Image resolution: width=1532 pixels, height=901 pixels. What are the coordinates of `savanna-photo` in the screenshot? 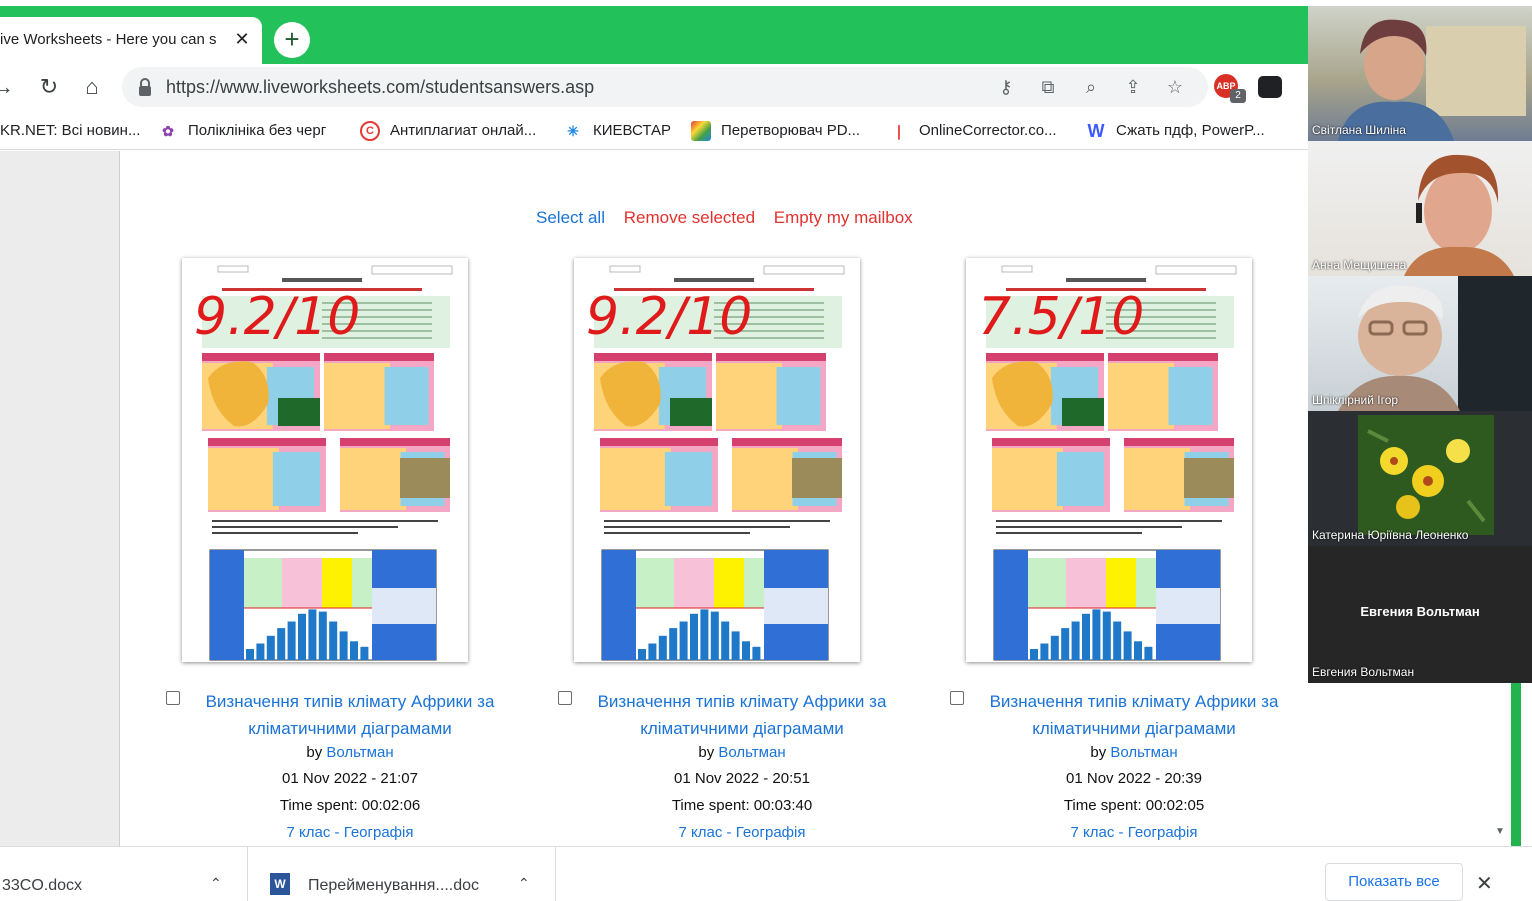 It's located at (425, 478).